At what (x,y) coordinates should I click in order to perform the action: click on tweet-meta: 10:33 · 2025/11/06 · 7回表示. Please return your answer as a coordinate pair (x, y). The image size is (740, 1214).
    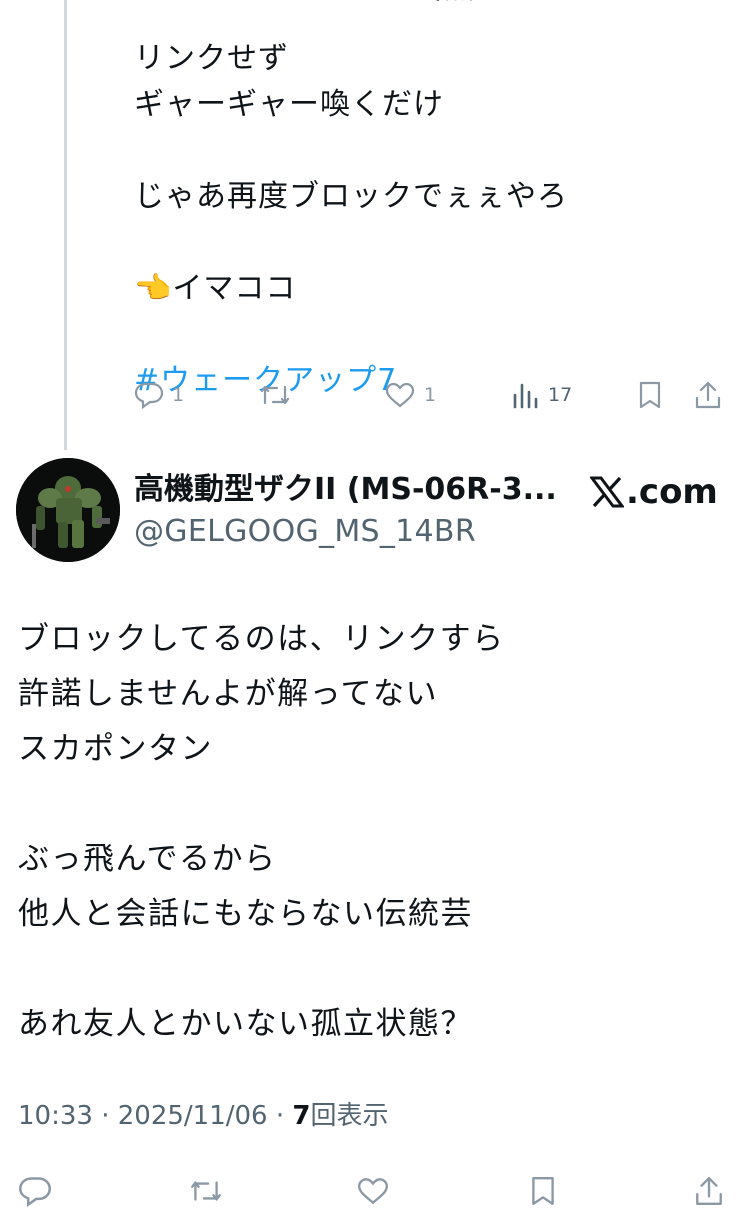
    Looking at the image, I should click on (203, 1116).